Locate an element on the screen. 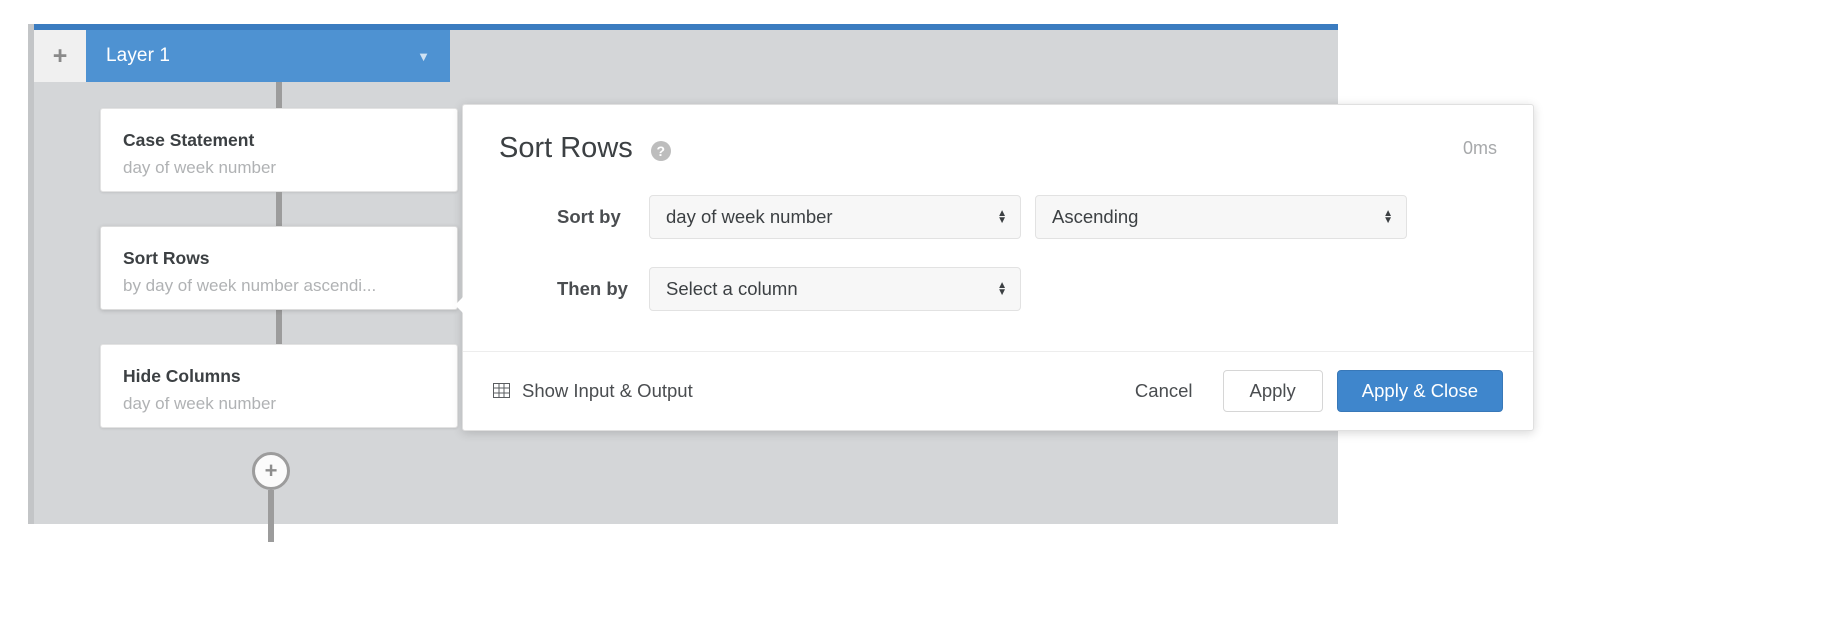  sort-by-order-select: Ascending ▲ ▼ is located at coordinates (1221, 216).